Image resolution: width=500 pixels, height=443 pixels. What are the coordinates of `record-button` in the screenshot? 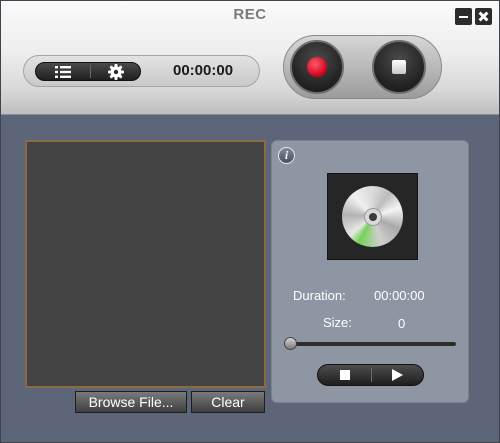 It's located at (317, 67).